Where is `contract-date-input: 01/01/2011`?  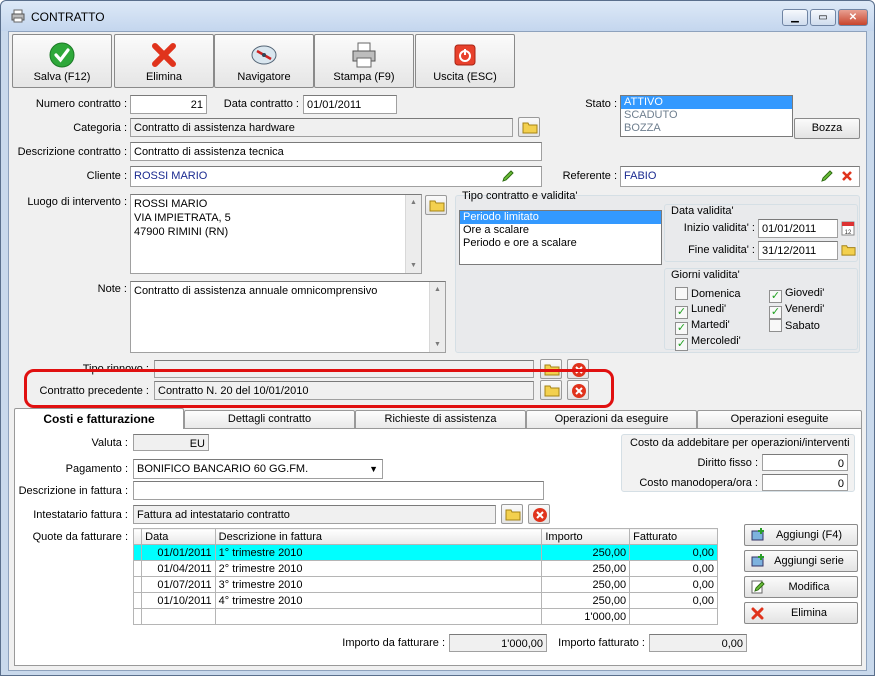 contract-date-input: 01/01/2011 is located at coordinates (350, 104).